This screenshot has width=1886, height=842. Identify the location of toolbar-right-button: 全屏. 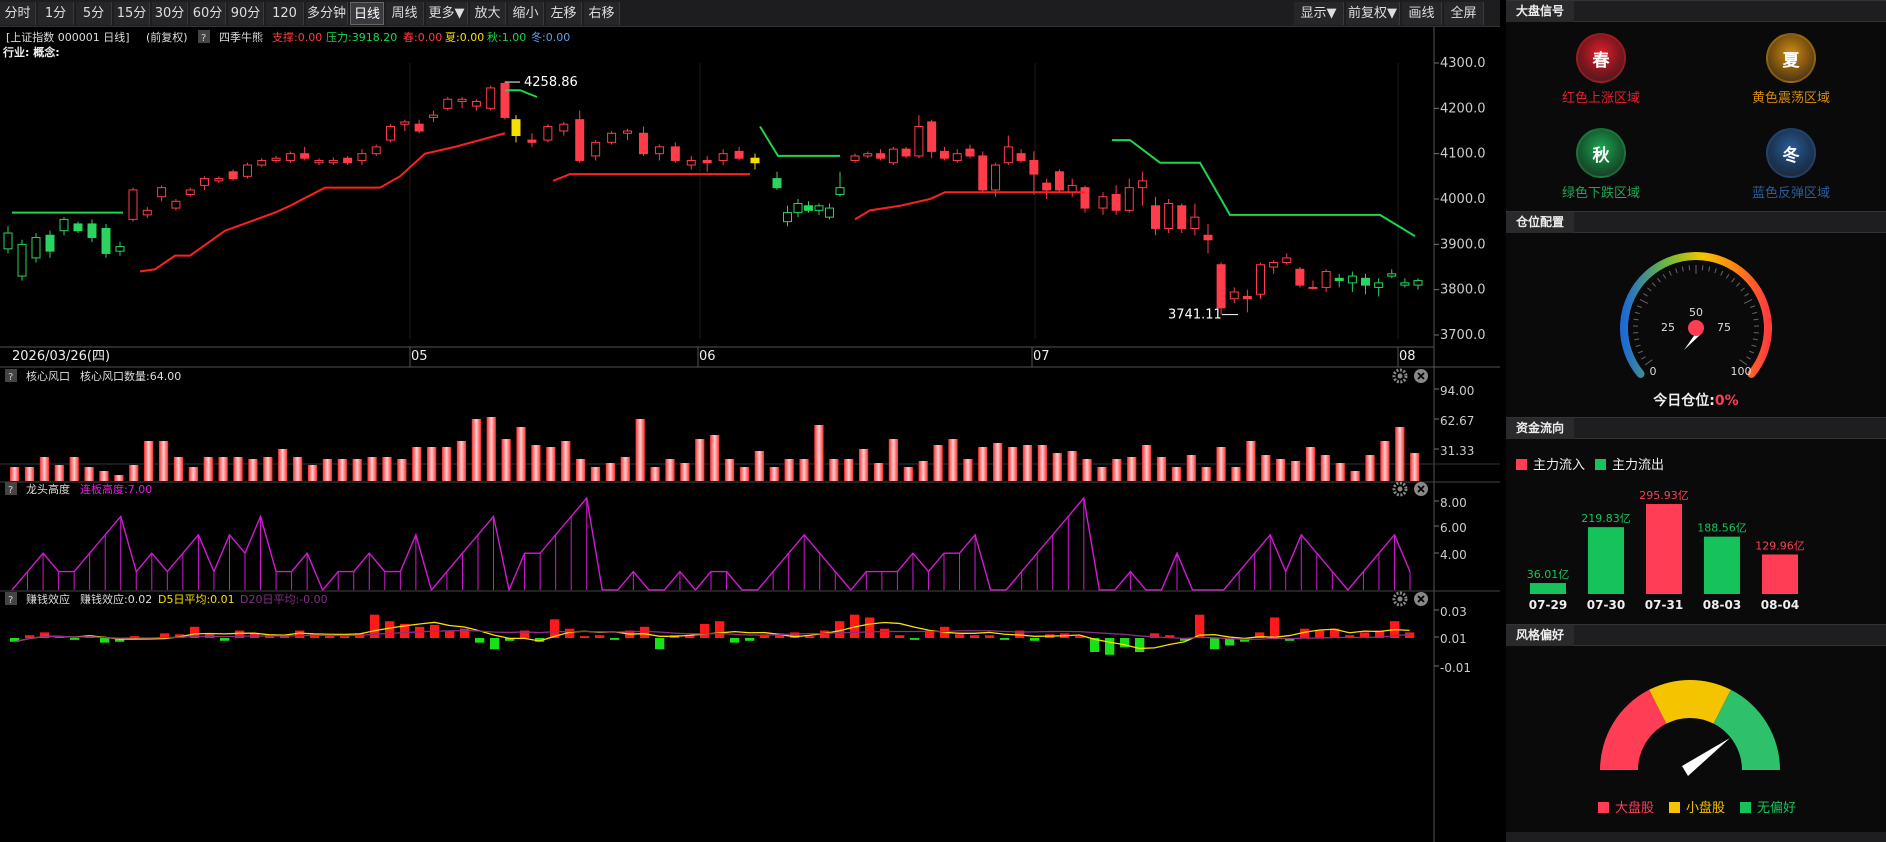
(1464, 13).